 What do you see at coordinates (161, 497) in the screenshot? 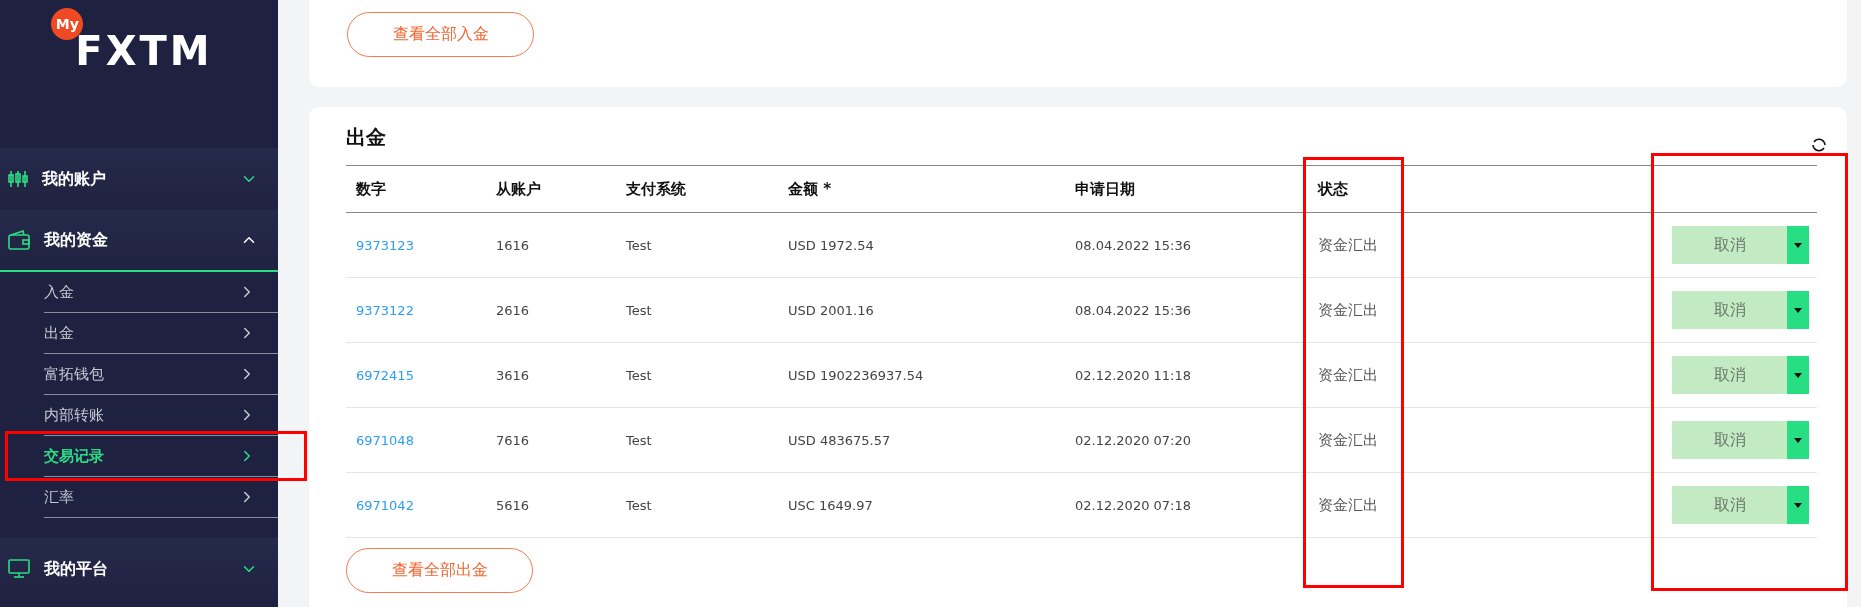
I see `sidebar-item: 汇率` at bounding box center [161, 497].